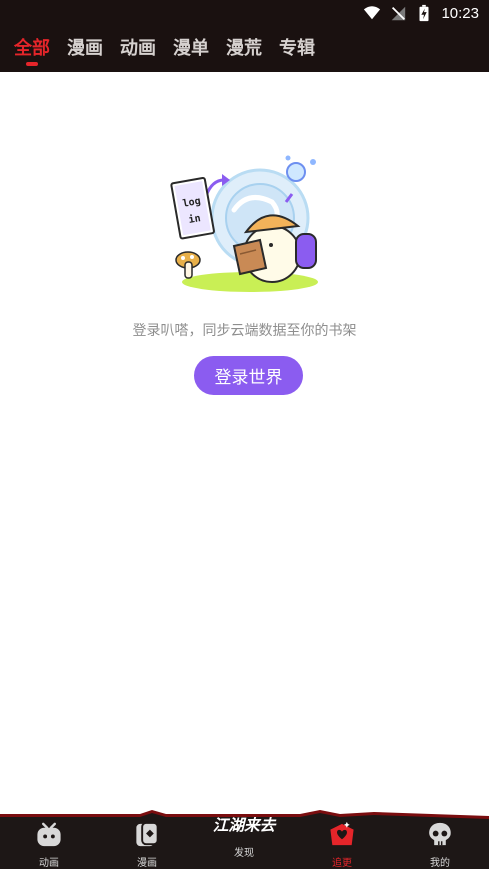 Image resolution: width=489 pixels, height=869 pixels. What do you see at coordinates (342, 833) in the screenshot?
I see `heart-box-icon` at bounding box center [342, 833].